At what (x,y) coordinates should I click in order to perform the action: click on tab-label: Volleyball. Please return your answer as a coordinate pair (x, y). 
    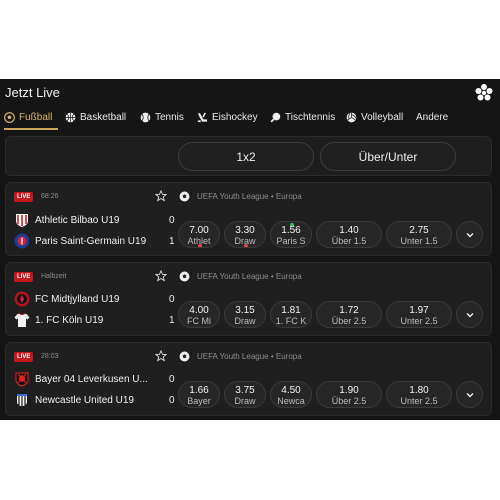
    Looking at the image, I should click on (382, 117).